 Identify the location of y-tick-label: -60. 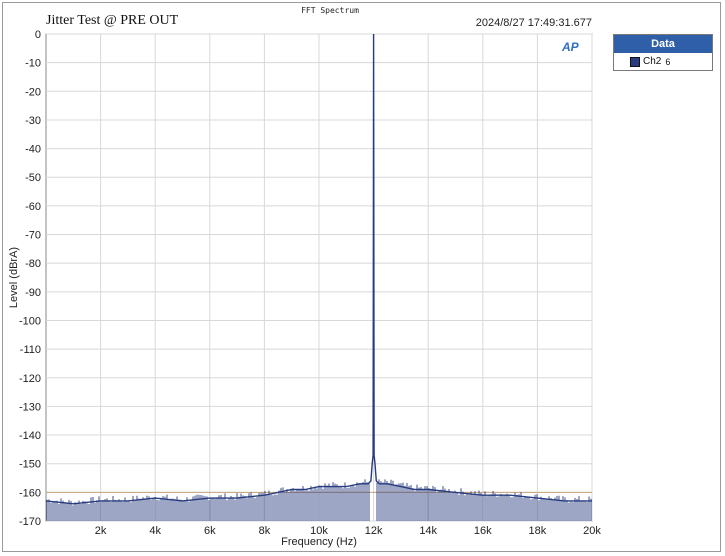
(33, 207).